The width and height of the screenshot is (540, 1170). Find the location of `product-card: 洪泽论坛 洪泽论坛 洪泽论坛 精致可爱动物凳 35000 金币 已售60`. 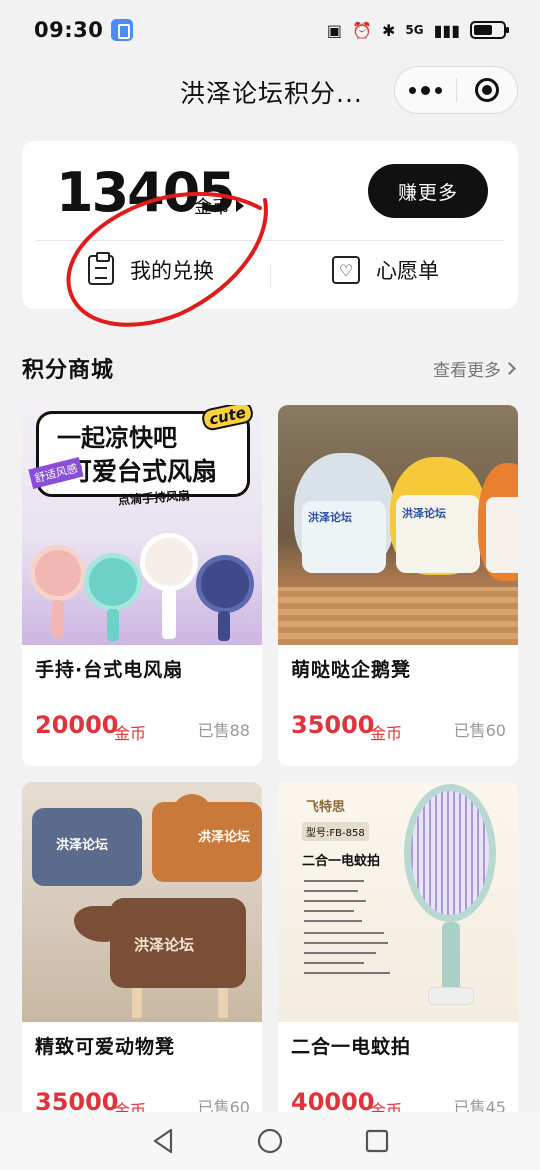

product-card: 洪泽论坛 洪泽论坛 洪泽论坛 精致可爱动物凳 35000 金币 已售60 is located at coordinates (142, 952).